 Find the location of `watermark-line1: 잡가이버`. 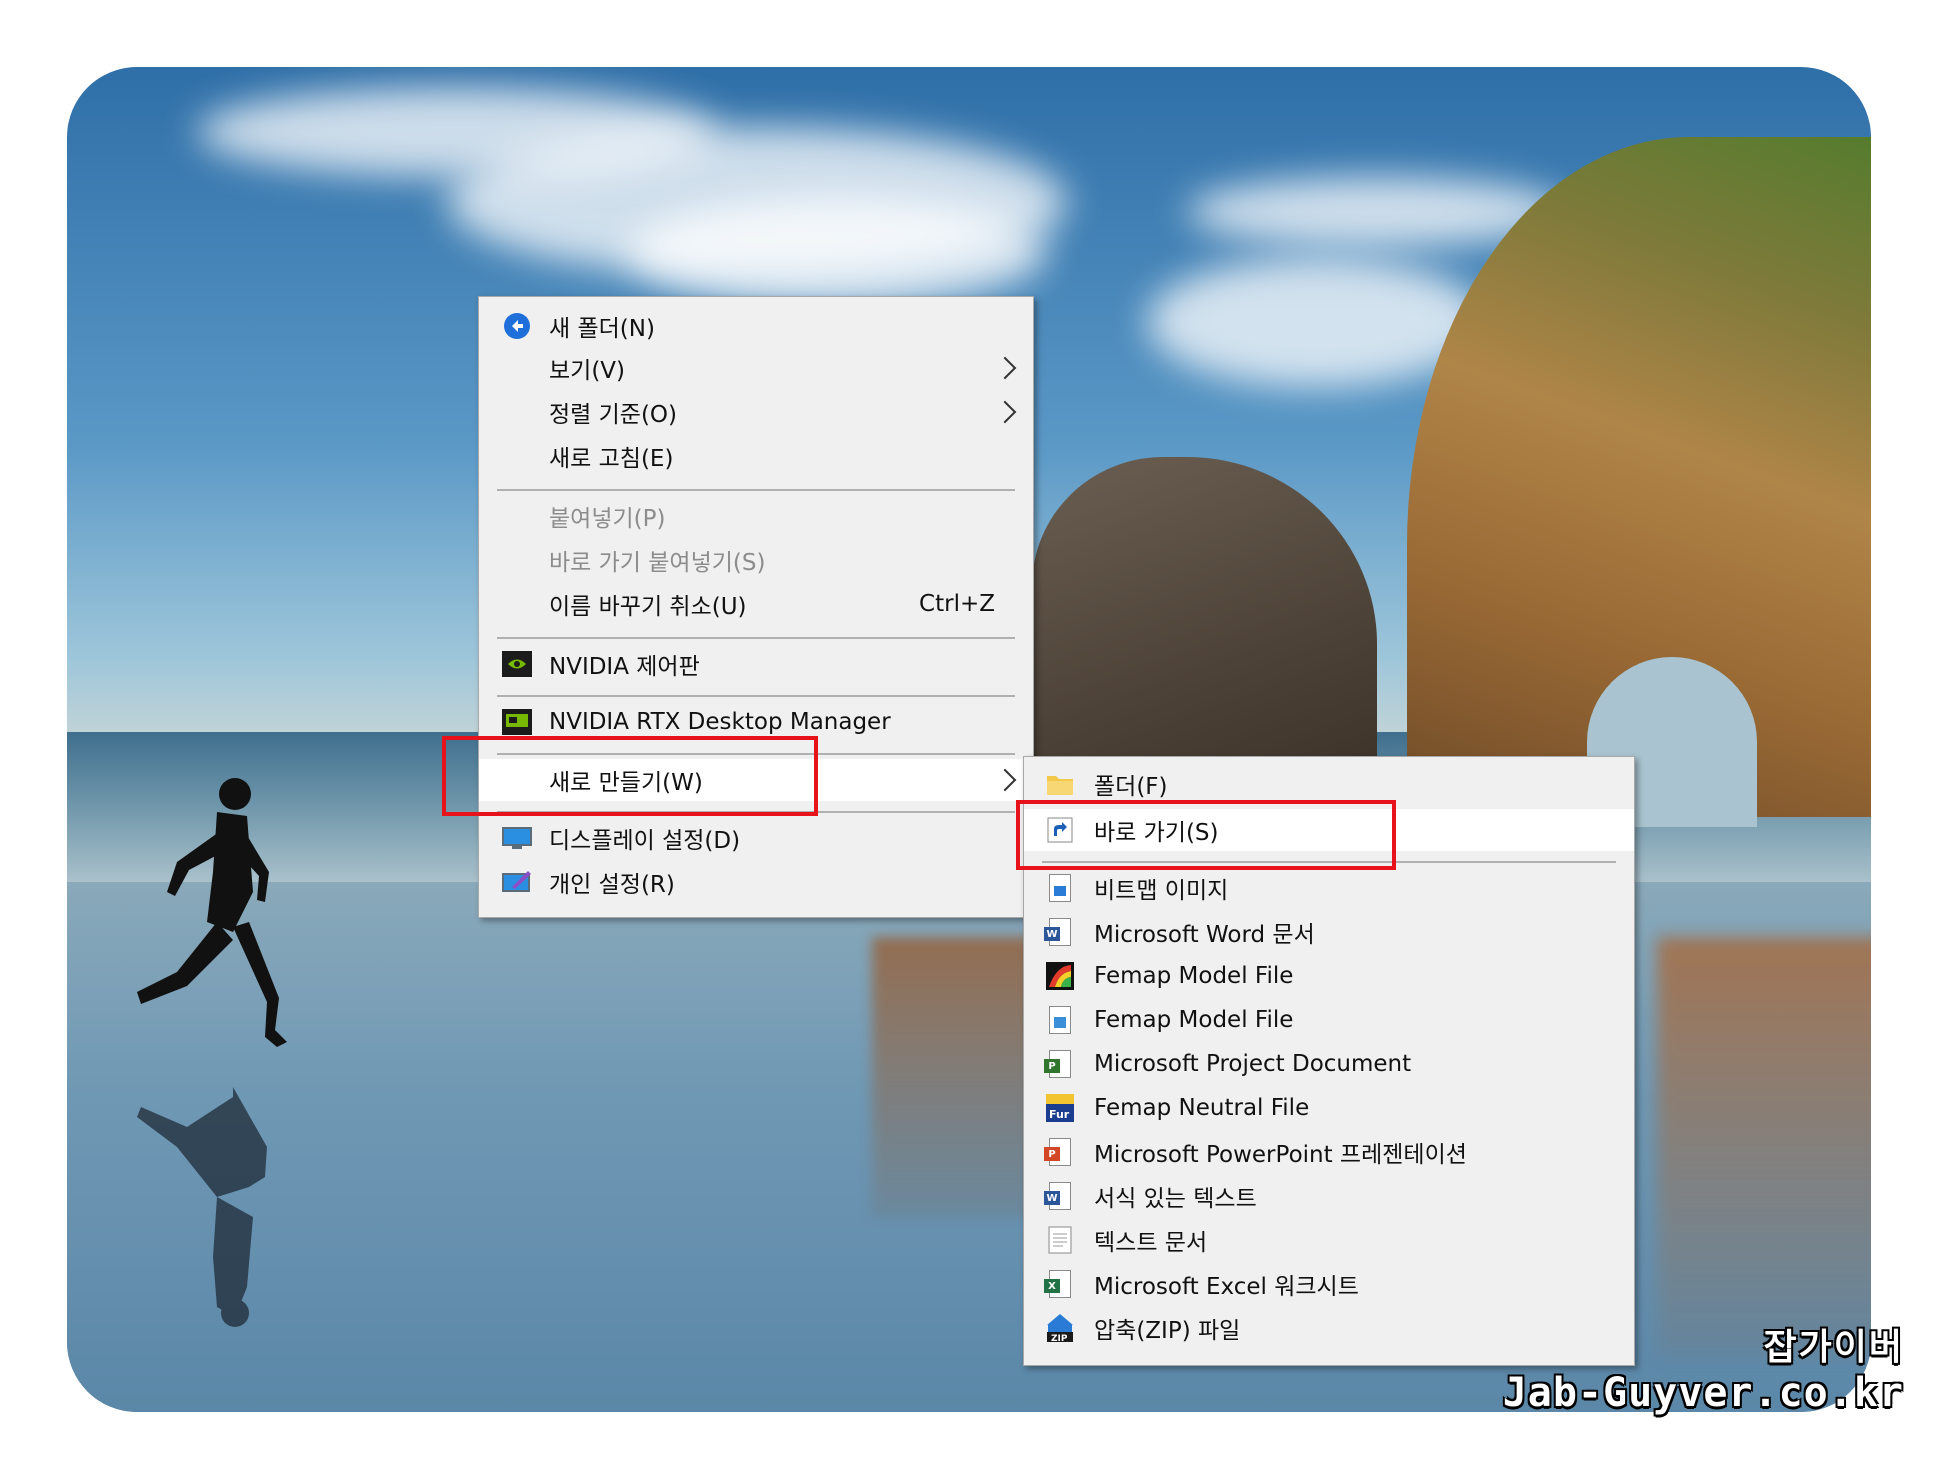

watermark-line1: 잡가이버 is located at coordinates (1833, 1347).